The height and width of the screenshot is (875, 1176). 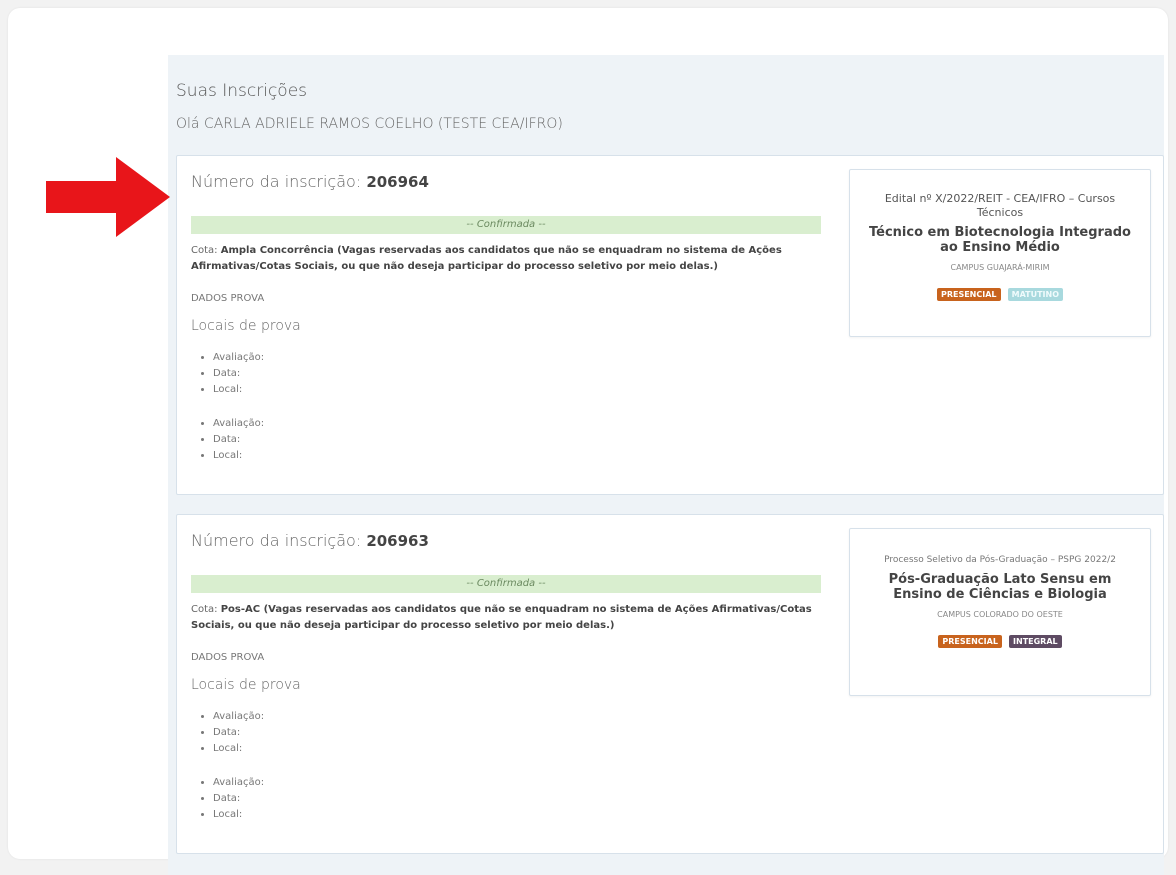 I want to click on inscription-number: 206963, so click(x=397, y=541).